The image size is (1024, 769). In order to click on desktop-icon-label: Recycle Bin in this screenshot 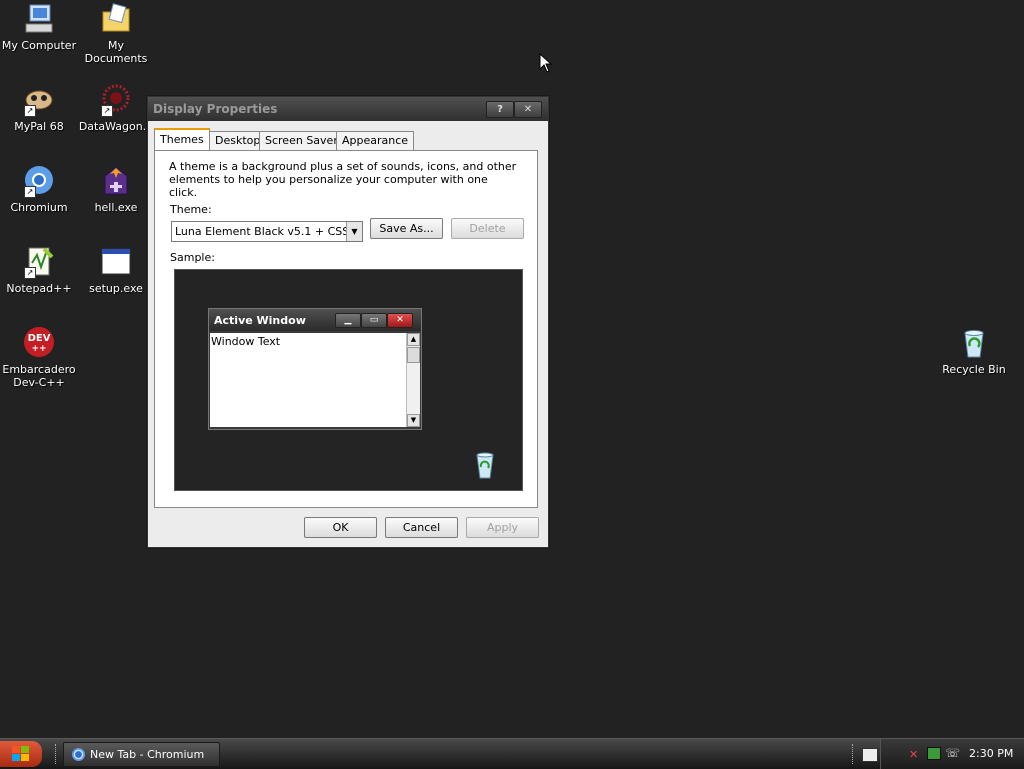, I will do `click(974, 369)`.